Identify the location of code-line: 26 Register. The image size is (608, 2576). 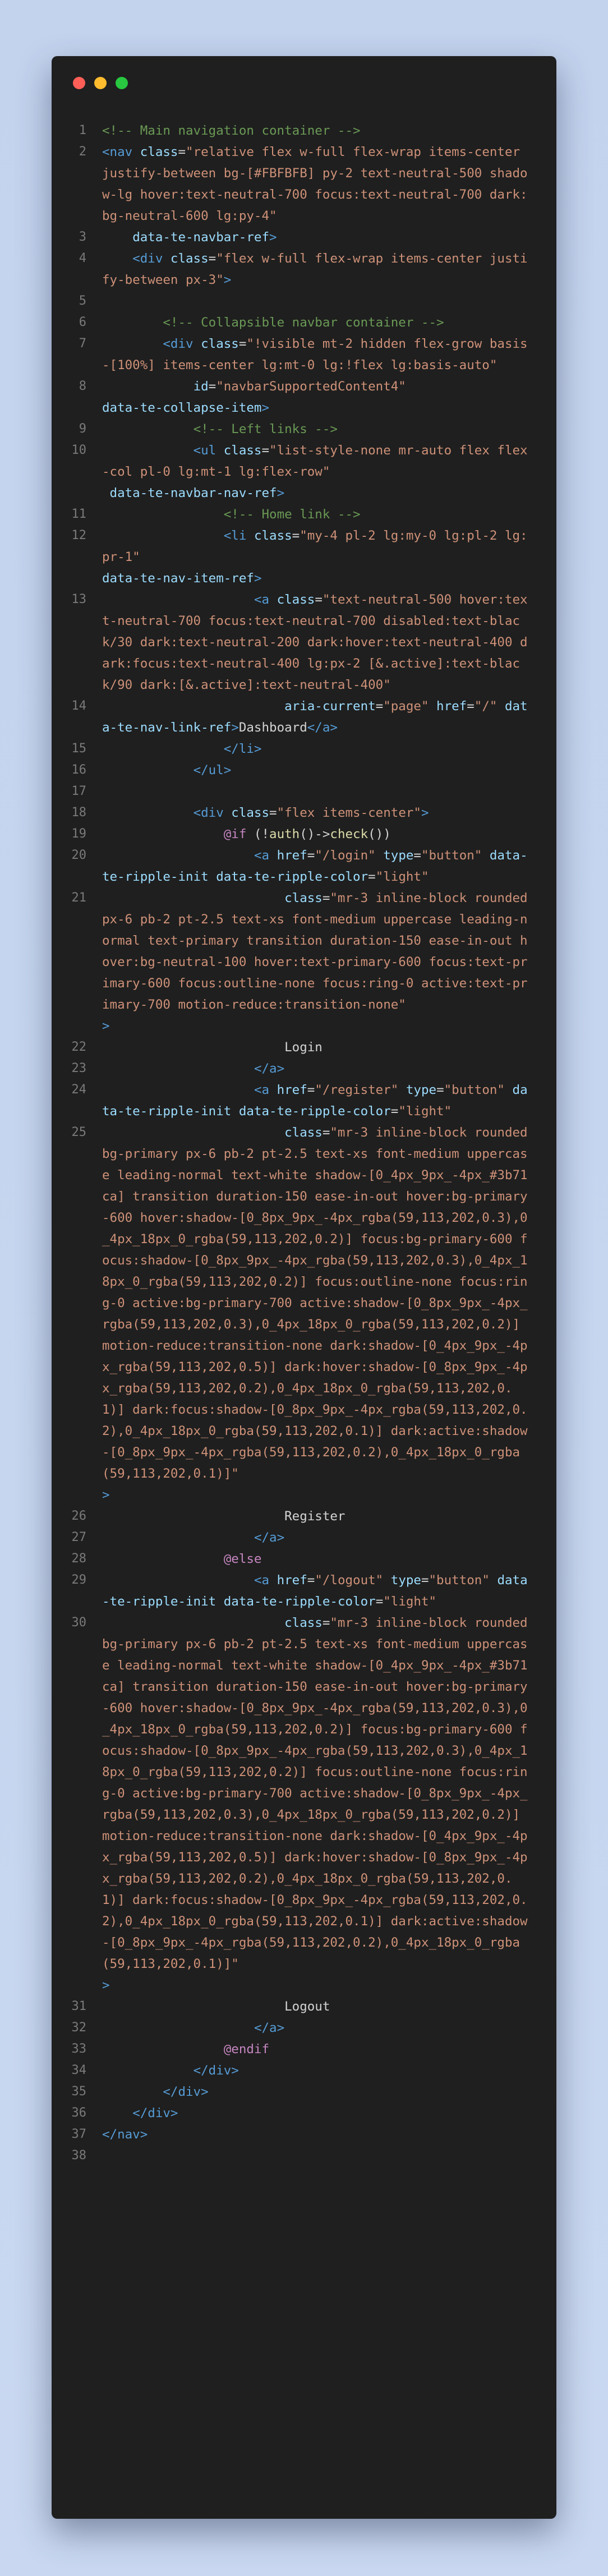
(304, 1516).